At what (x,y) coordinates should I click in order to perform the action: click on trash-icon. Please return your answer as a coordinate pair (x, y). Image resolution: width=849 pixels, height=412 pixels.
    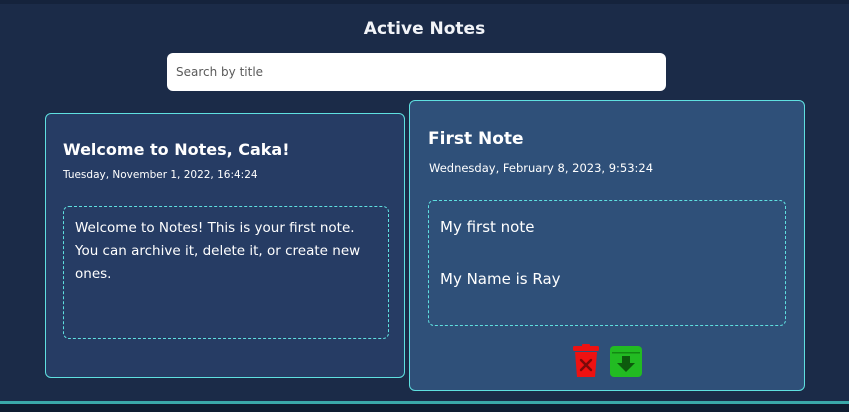
    Looking at the image, I should click on (586, 360).